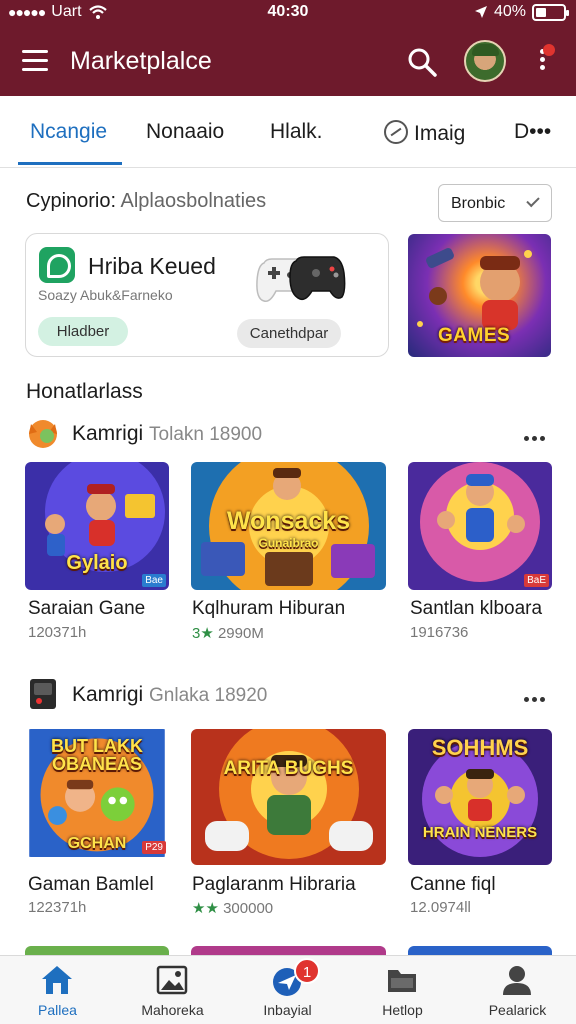  I want to click on nav-label: Pealarick, so click(517, 1010).